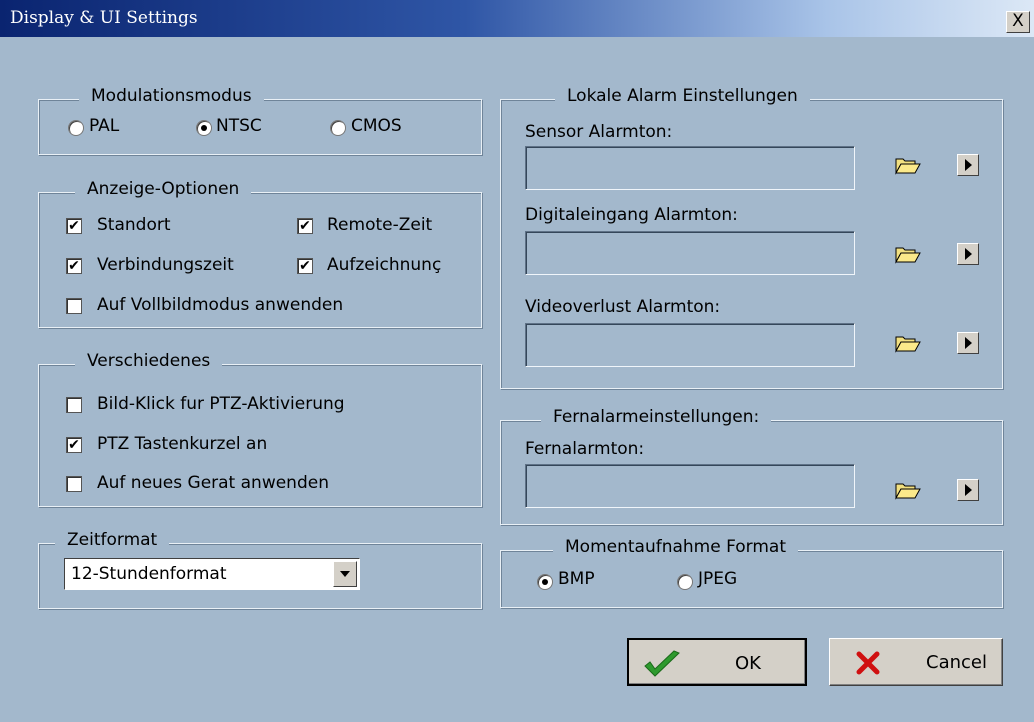 The image size is (1034, 722). What do you see at coordinates (213, 483) in the screenshot?
I see `checkbox-neues-gerat-label: Auf neues Gerat anwenden` at bounding box center [213, 483].